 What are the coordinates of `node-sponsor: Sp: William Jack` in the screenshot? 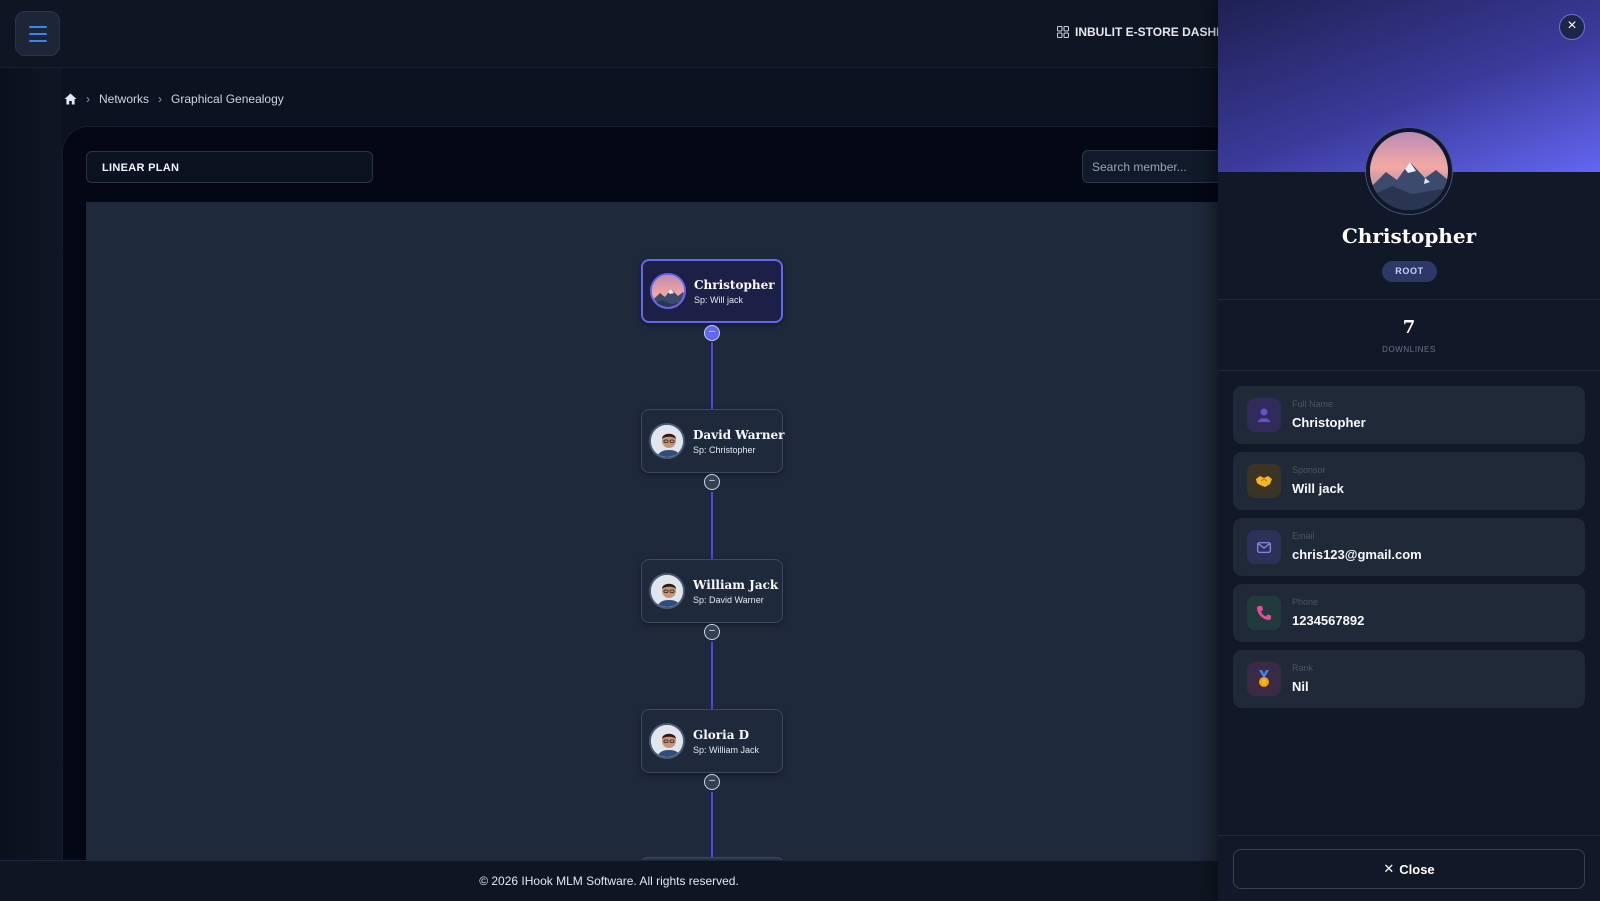 It's located at (726, 749).